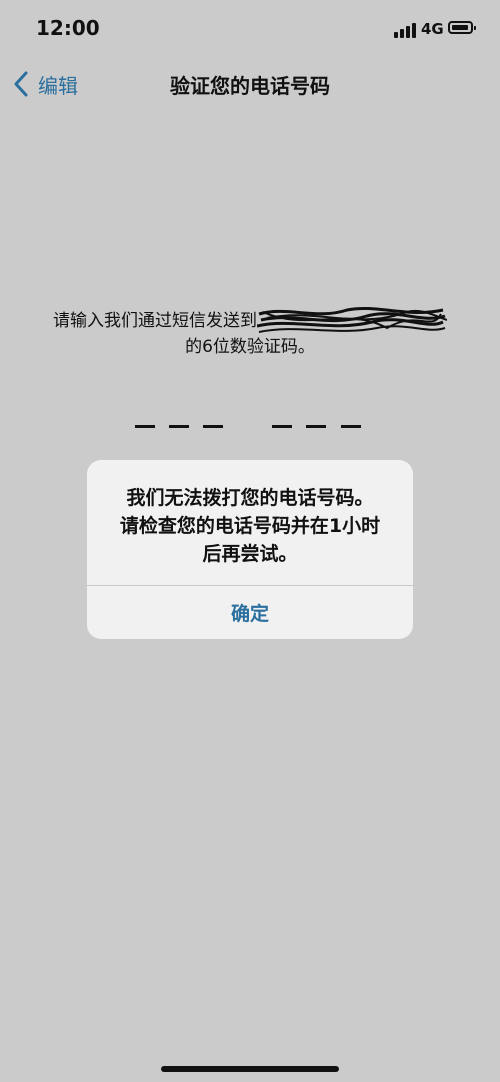 The width and height of the screenshot is (500, 1082). I want to click on instruction-text: 请输入我们通过短信发送到 的6位数验证码。, so click(250, 333).